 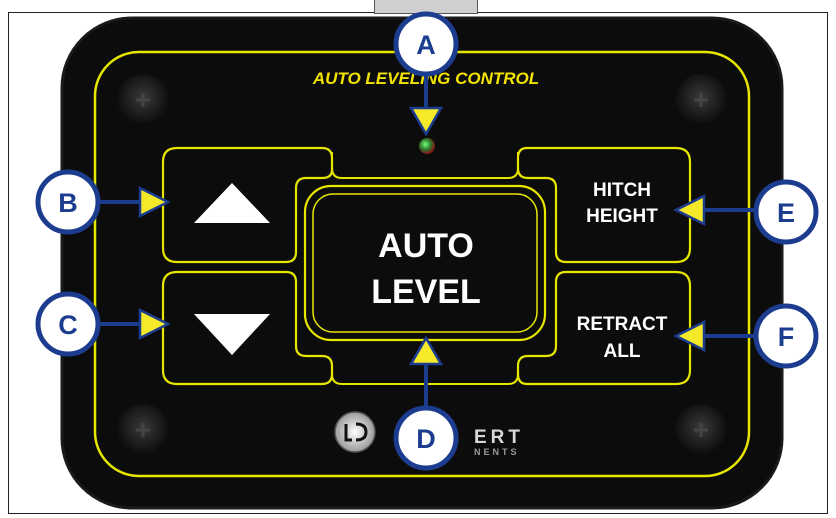 What do you see at coordinates (786, 337) in the screenshot?
I see `callout-f-label: F` at bounding box center [786, 337].